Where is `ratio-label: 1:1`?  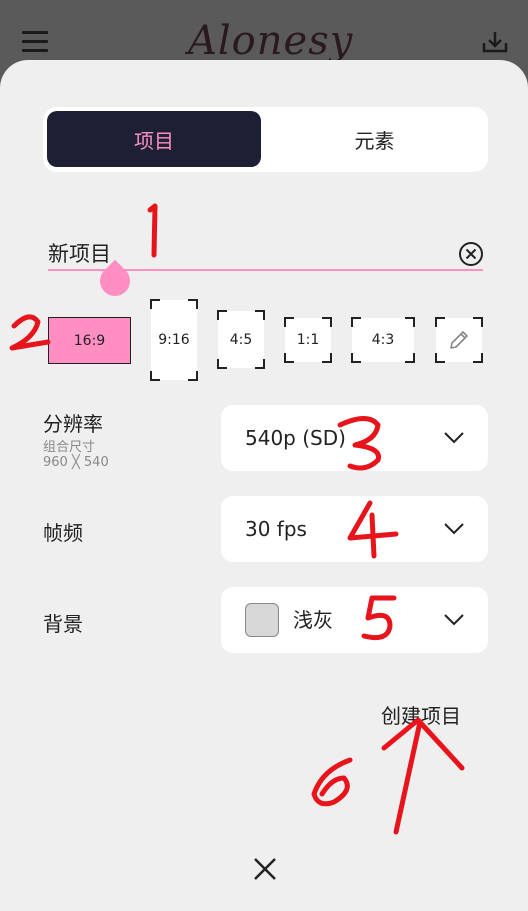
ratio-label: 1:1 is located at coordinates (308, 340).